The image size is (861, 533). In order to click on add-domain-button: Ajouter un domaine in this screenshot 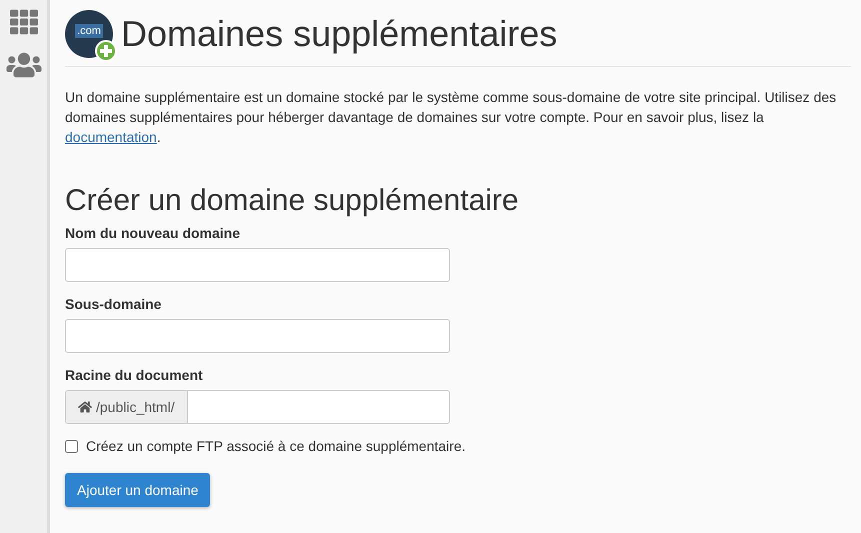, I will do `click(137, 490)`.